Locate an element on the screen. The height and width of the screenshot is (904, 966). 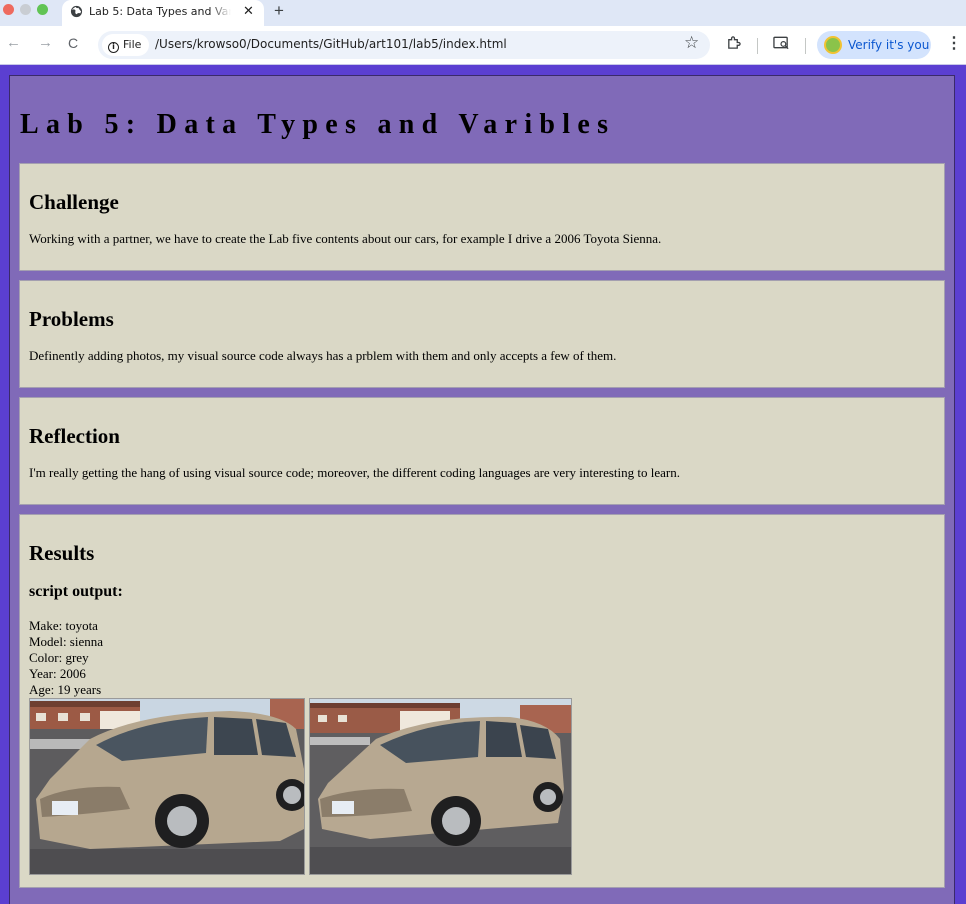
minimize-window-button is located at coordinates (25, 9).